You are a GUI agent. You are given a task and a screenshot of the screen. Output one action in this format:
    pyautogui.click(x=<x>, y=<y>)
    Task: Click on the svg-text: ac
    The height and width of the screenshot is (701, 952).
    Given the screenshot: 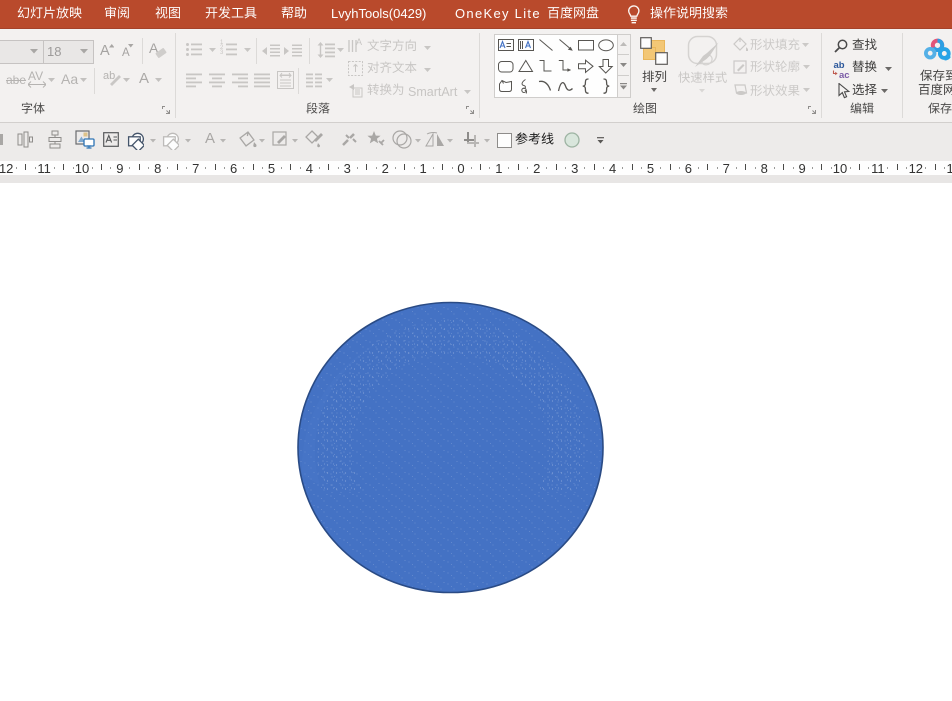 What is the action you would take?
    pyautogui.click(x=844, y=74)
    